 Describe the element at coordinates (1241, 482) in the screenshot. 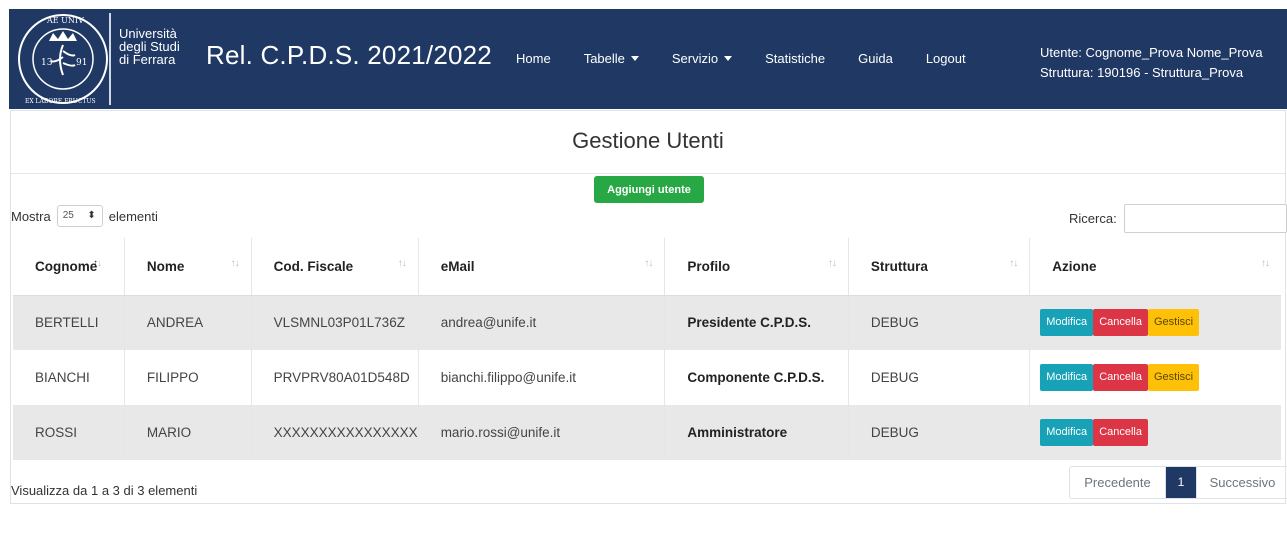

I see `pagination-next: Successivo` at that location.